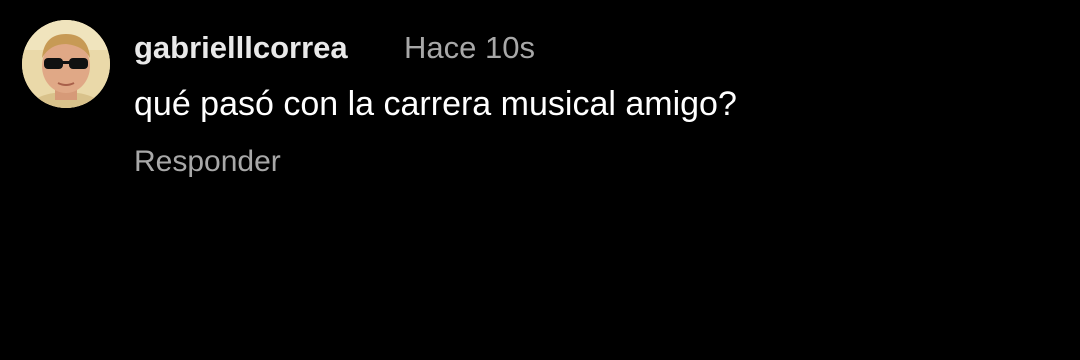 The height and width of the screenshot is (360, 1080). What do you see at coordinates (435, 104) in the screenshot?
I see `comment-text: qué pasó con la carrera musical amigo?` at bounding box center [435, 104].